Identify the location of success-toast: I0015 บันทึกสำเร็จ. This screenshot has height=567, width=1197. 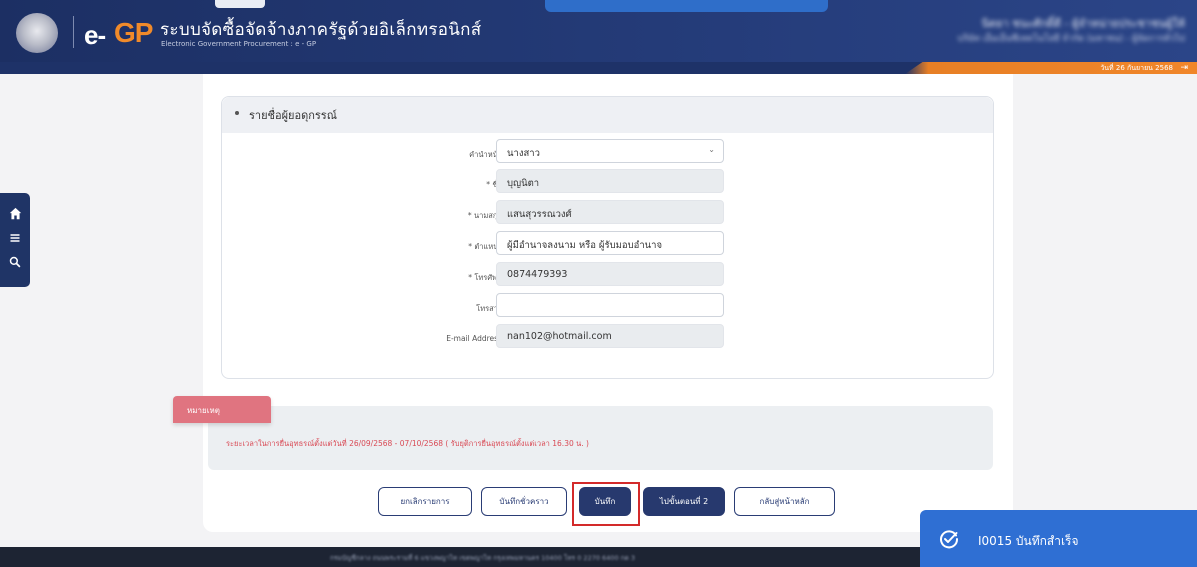
(1058, 538).